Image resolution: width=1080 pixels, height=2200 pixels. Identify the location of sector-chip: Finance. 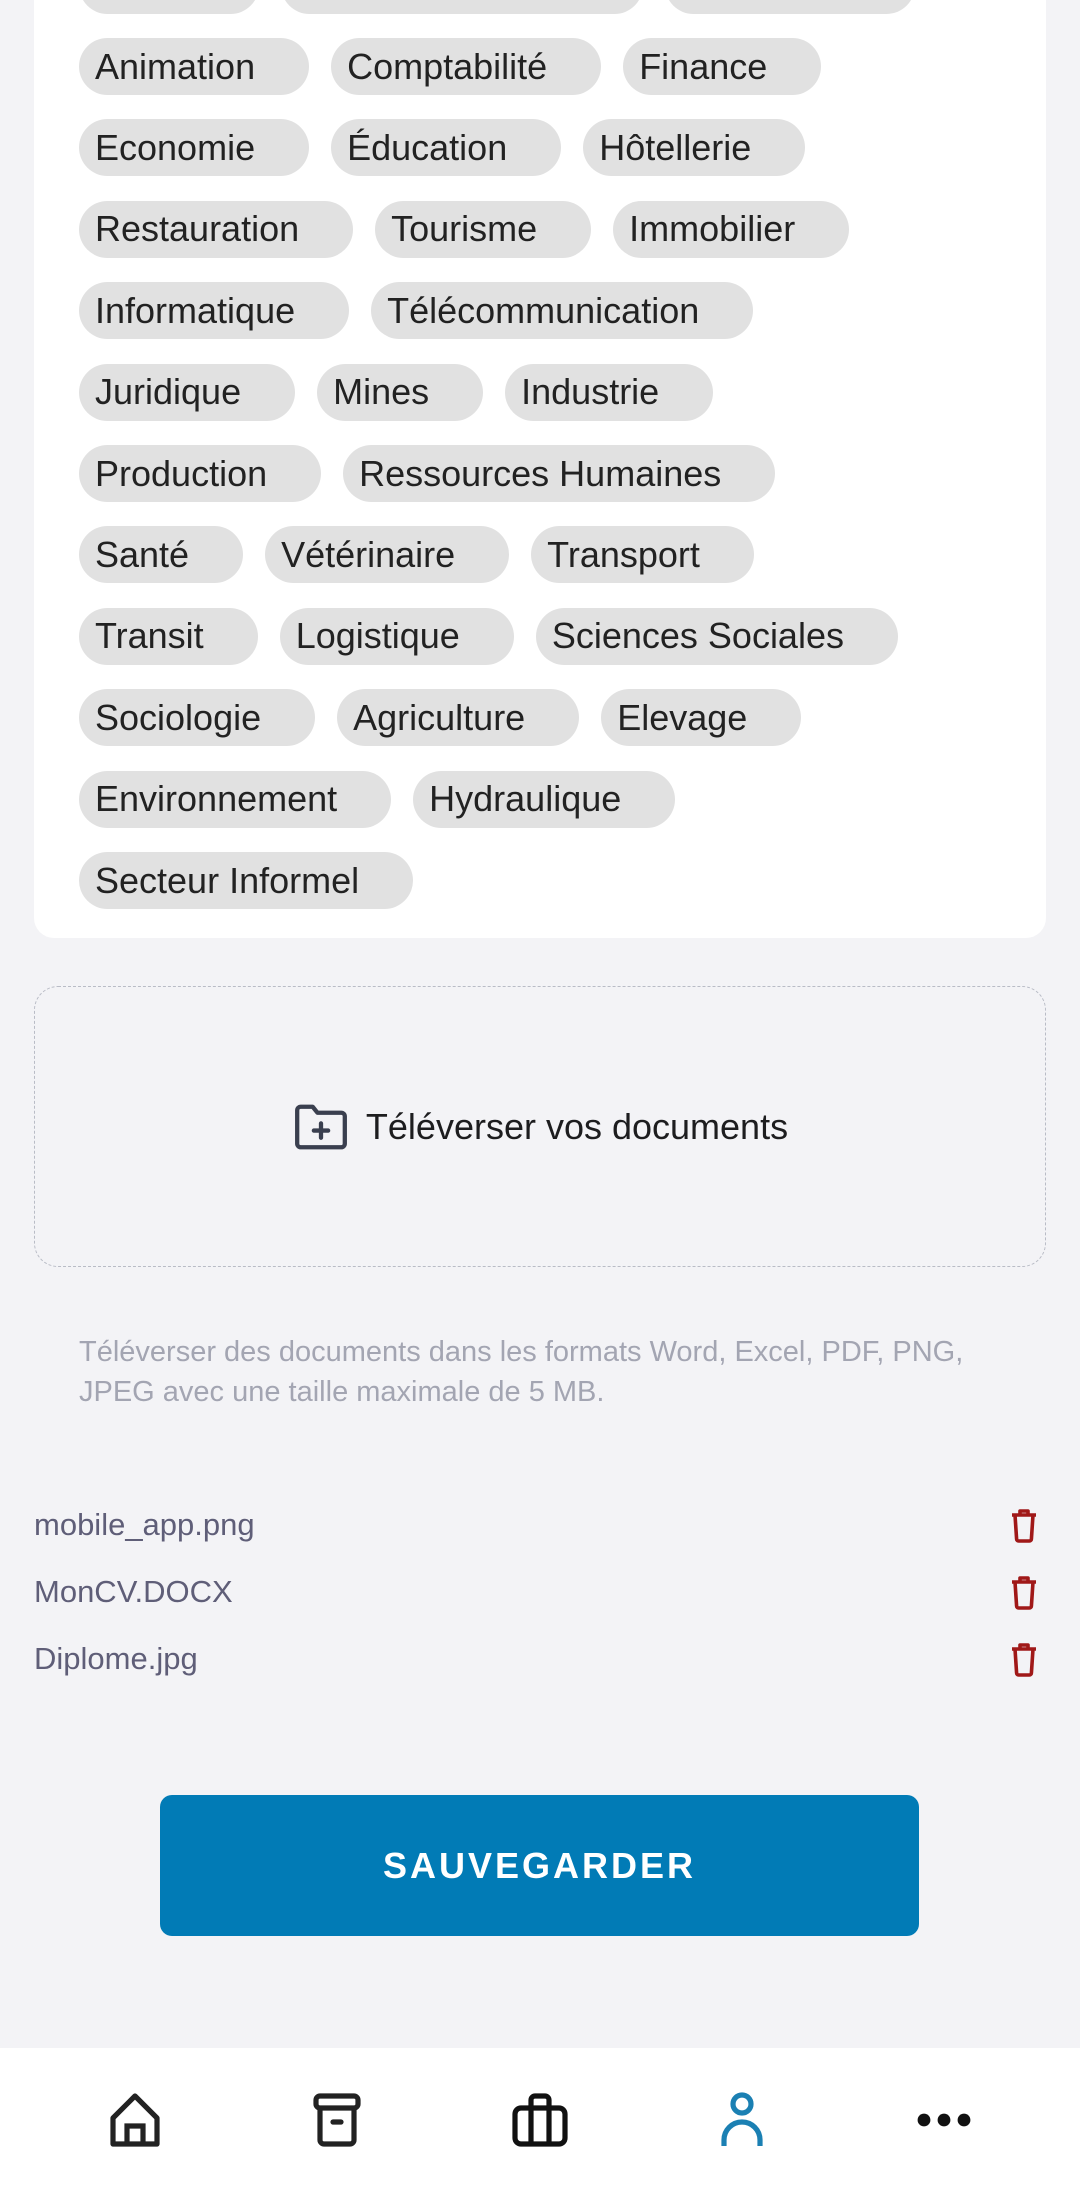
(722, 66).